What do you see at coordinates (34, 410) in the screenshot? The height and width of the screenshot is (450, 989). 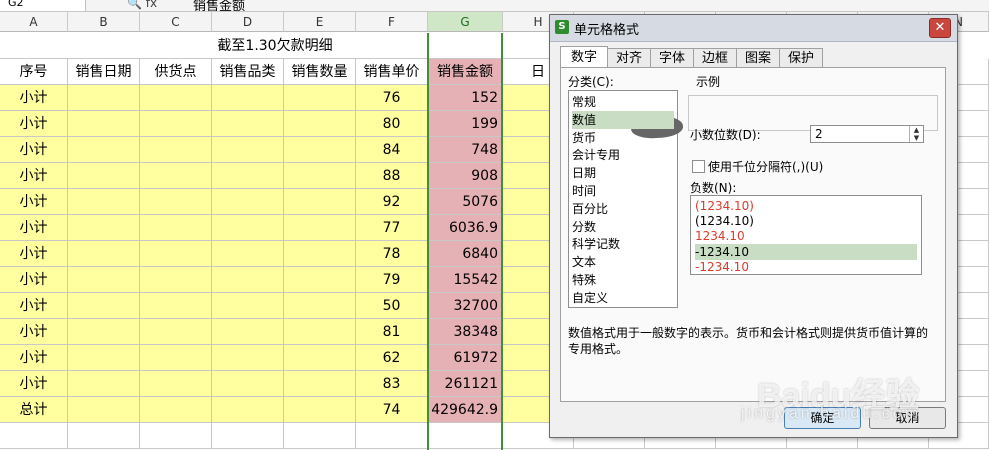 I see `table-cell: 总计` at bounding box center [34, 410].